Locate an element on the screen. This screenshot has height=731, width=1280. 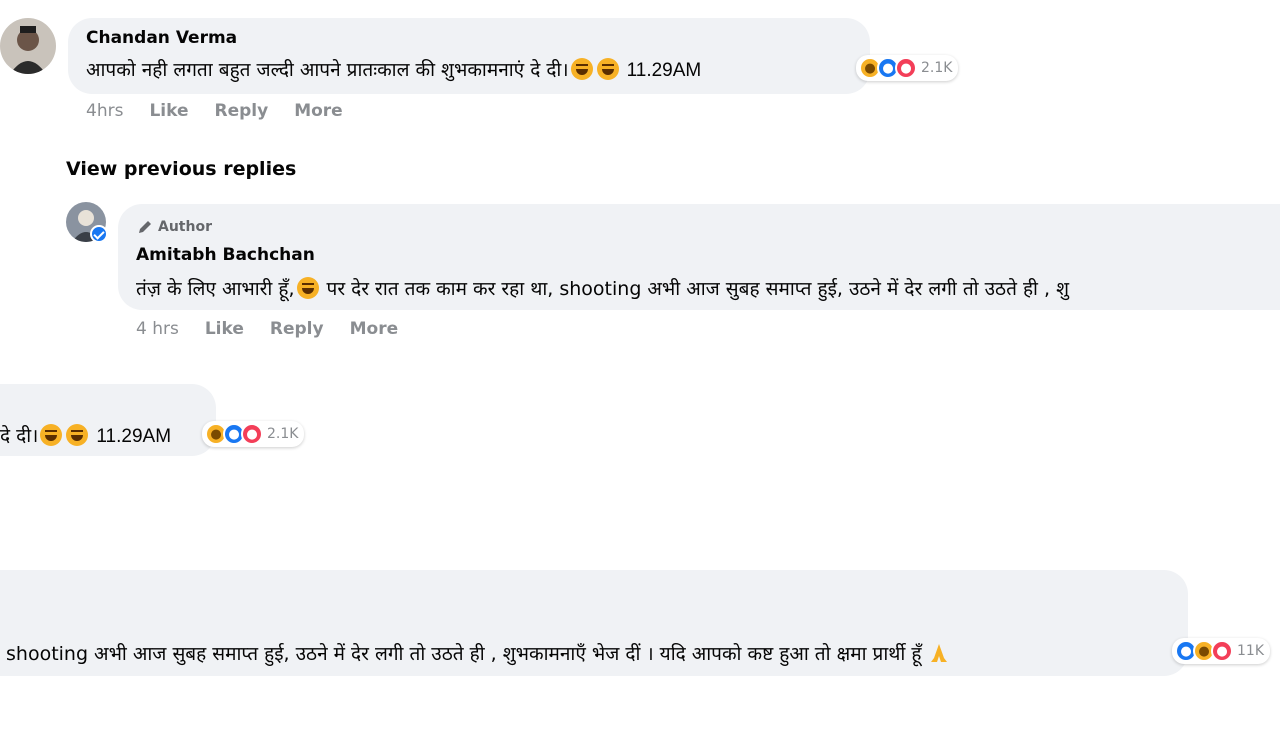
author-badge-label: Author is located at coordinates (185, 227).